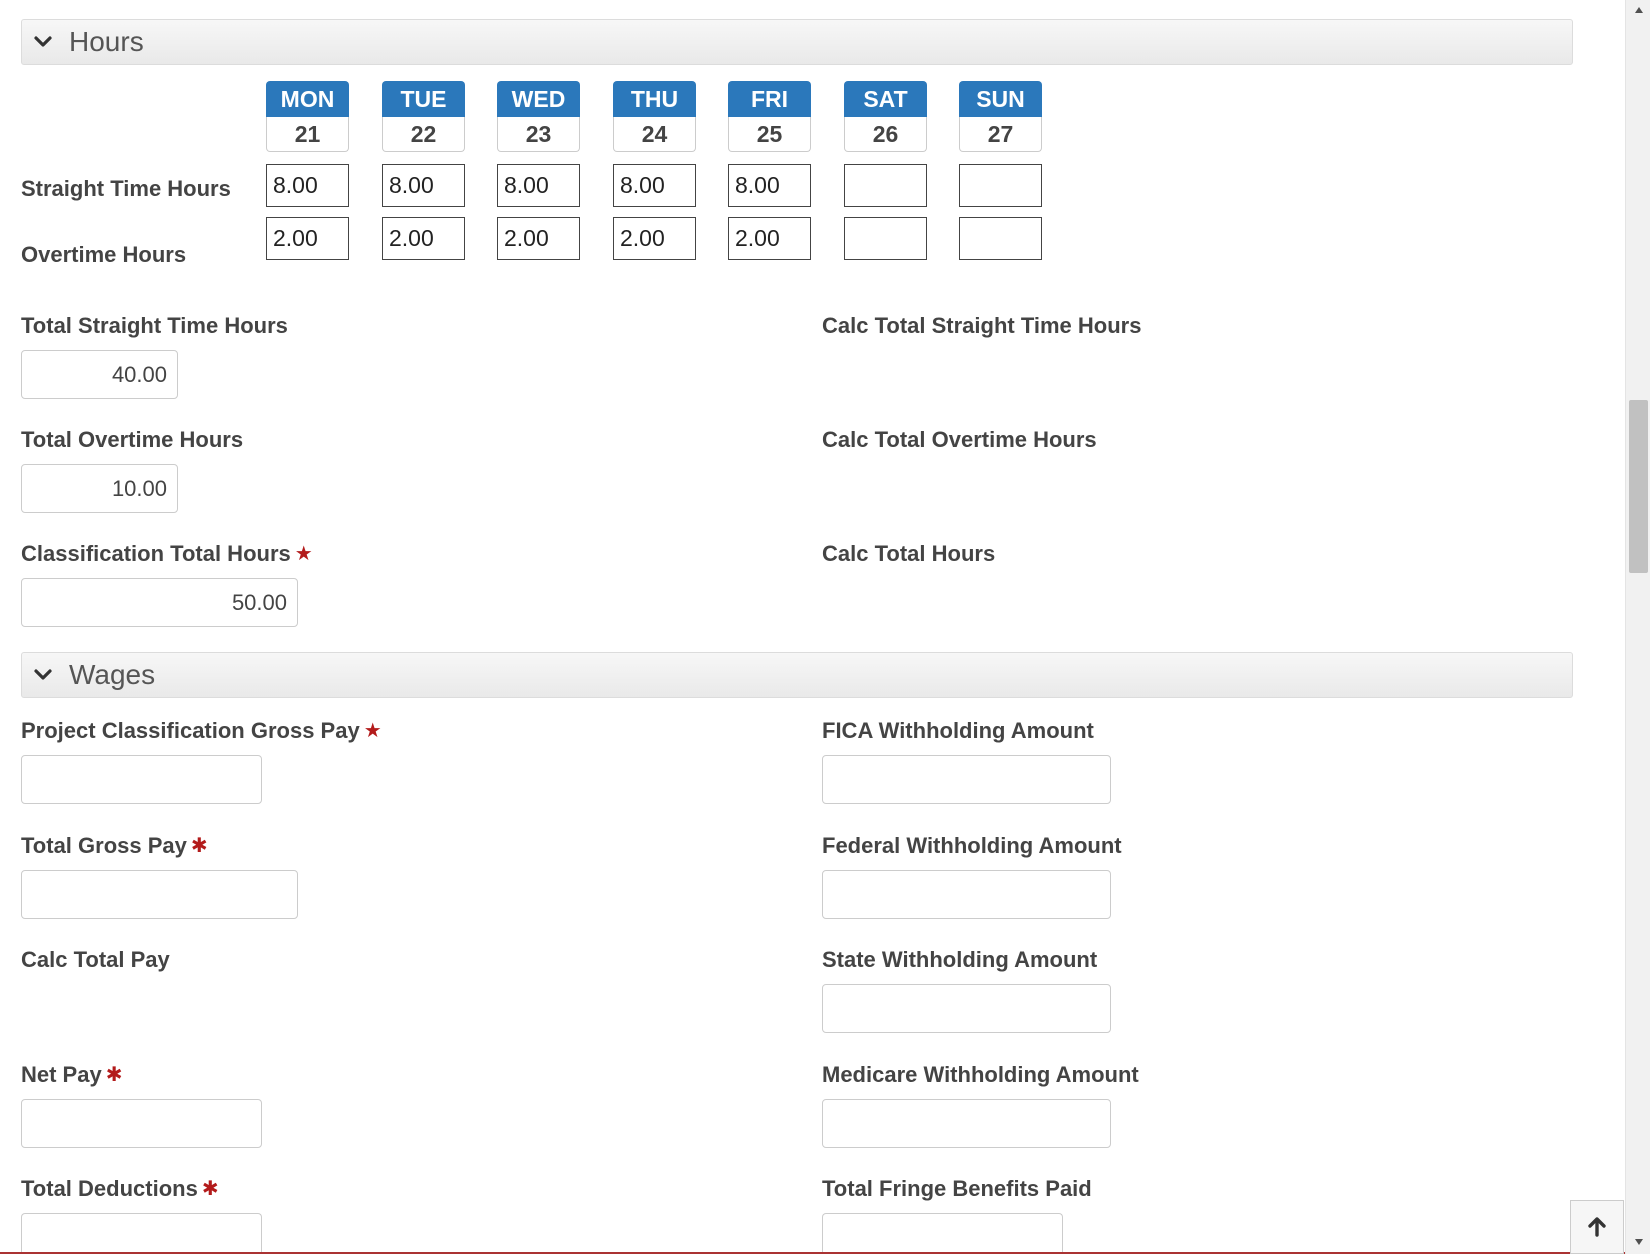 The image size is (1650, 1254). Describe the element at coordinates (104, 845) in the screenshot. I see `total-gross-pay-text: Total Gross Pay` at that location.